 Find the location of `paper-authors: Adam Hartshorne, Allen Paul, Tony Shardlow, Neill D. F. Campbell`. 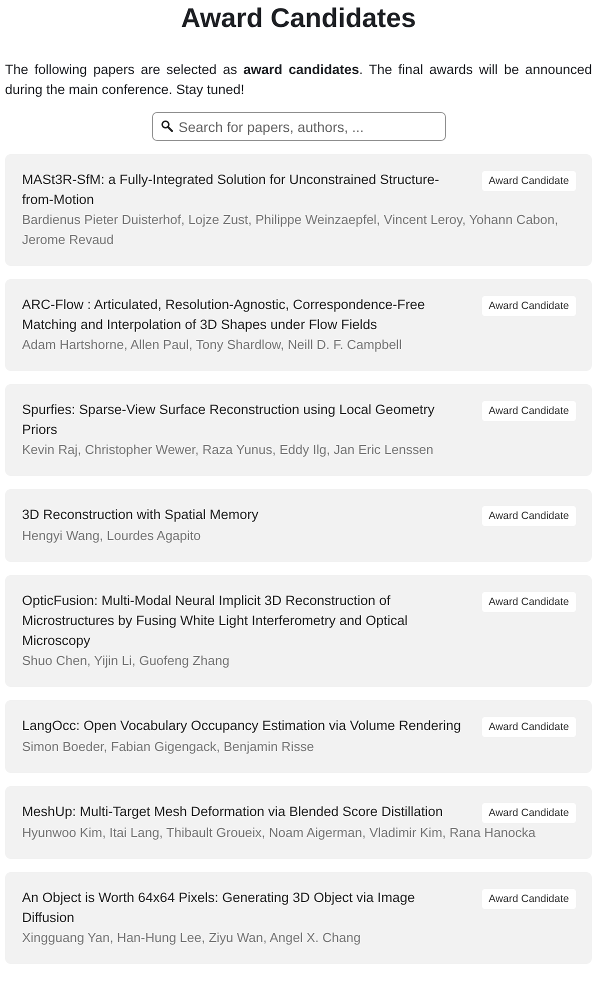

paper-authors: Adam Hartshorne, Allen Paul, Tony Shardlow, Neill D. F. Campbell is located at coordinates (212, 345).